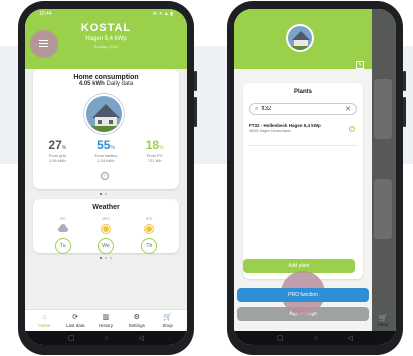  What do you see at coordinates (106, 15) in the screenshot?
I see `status-bar: 10:44 ✉ ✦ ▲ ▮` at bounding box center [106, 15].